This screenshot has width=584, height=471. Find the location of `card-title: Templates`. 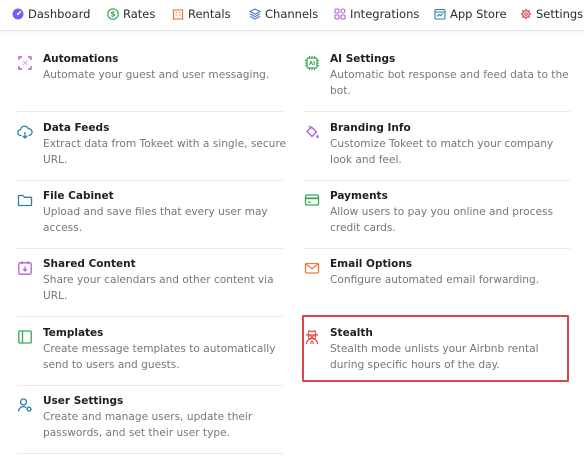

card-title: Templates is located at coordinates (73, 333).